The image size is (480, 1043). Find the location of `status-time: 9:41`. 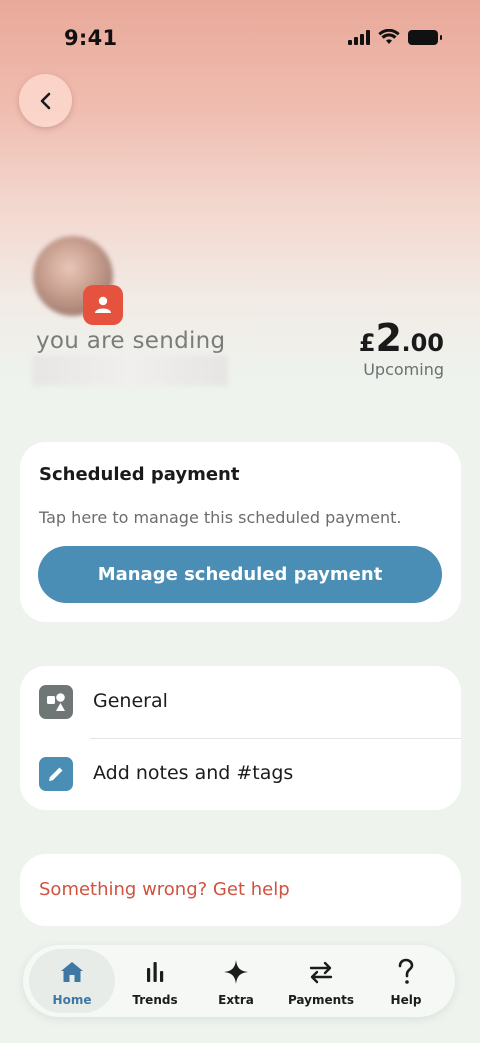

status-time: 9:41 is located at coordinates (91, 38).